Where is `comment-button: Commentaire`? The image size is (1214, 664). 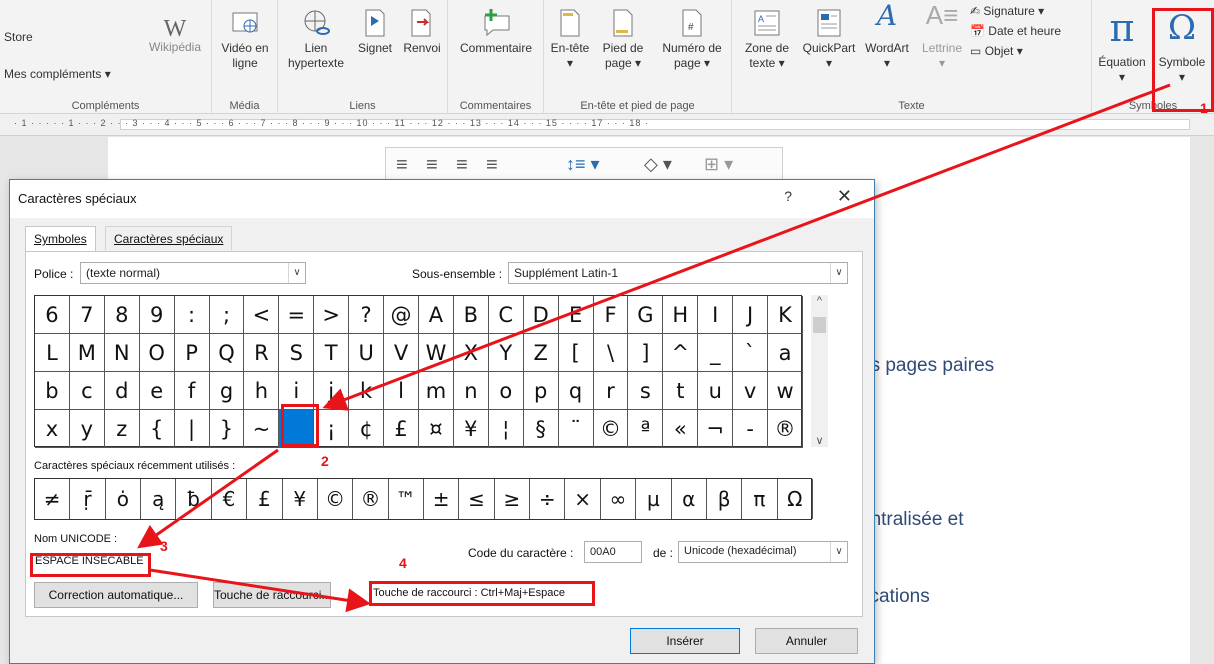
comment-button: Commentaire is located at coordinates (496, 32).